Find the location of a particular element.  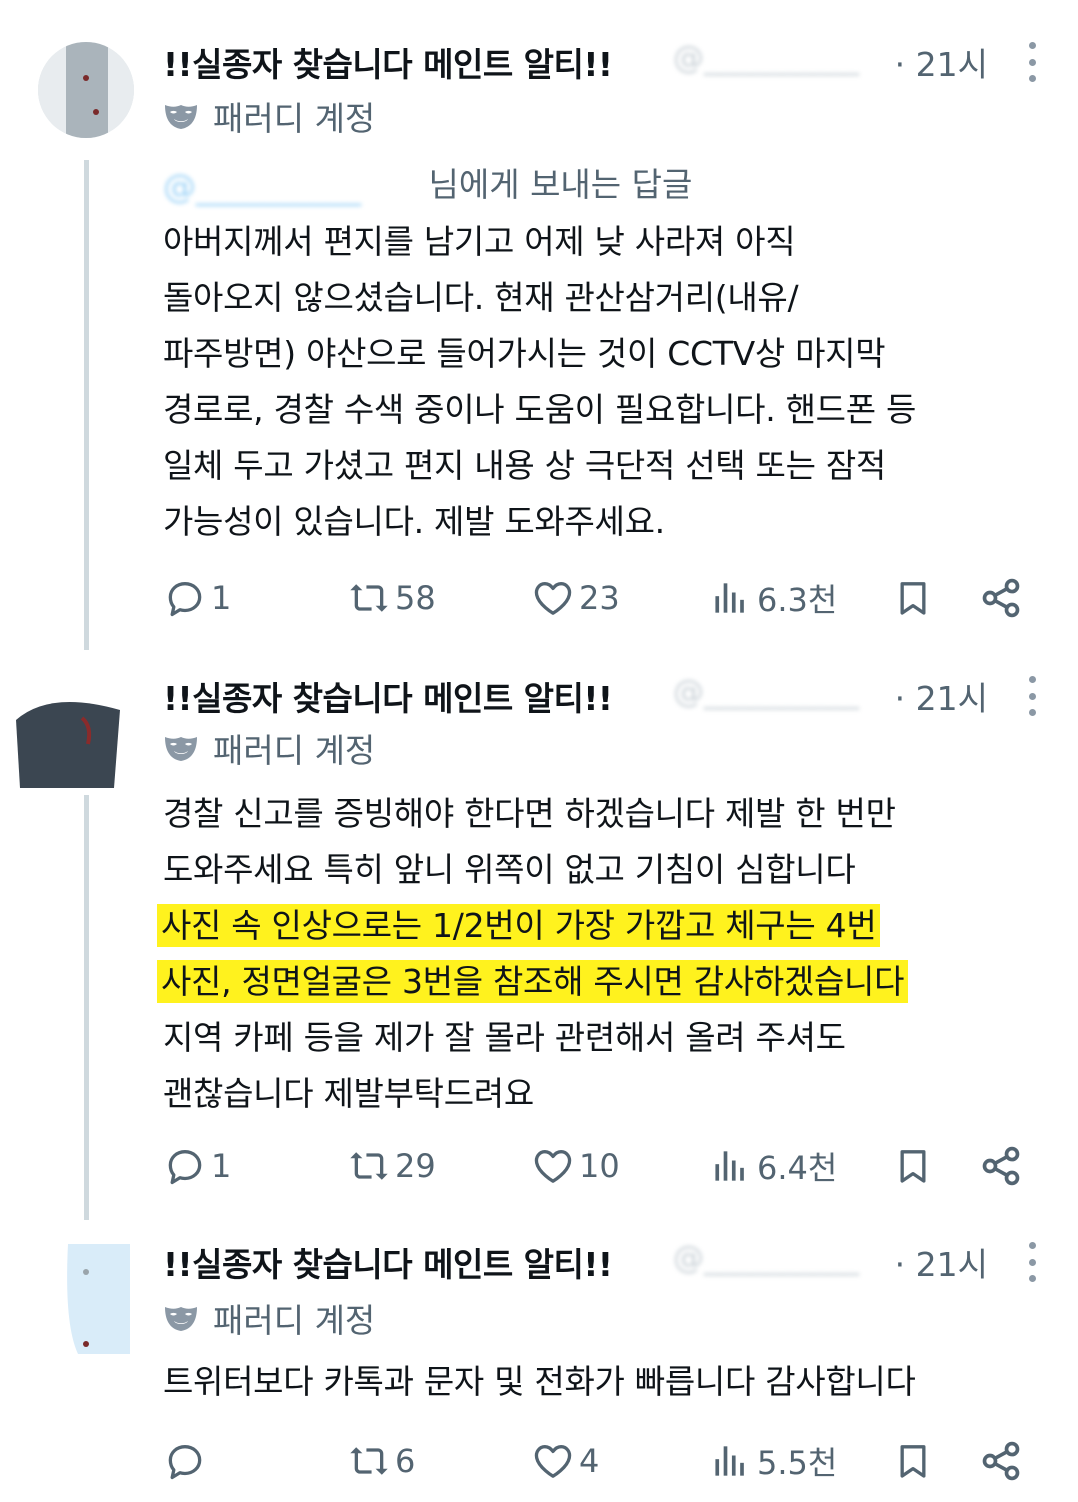

views-count: 6.4천 is located at coordinates (797, 1168).